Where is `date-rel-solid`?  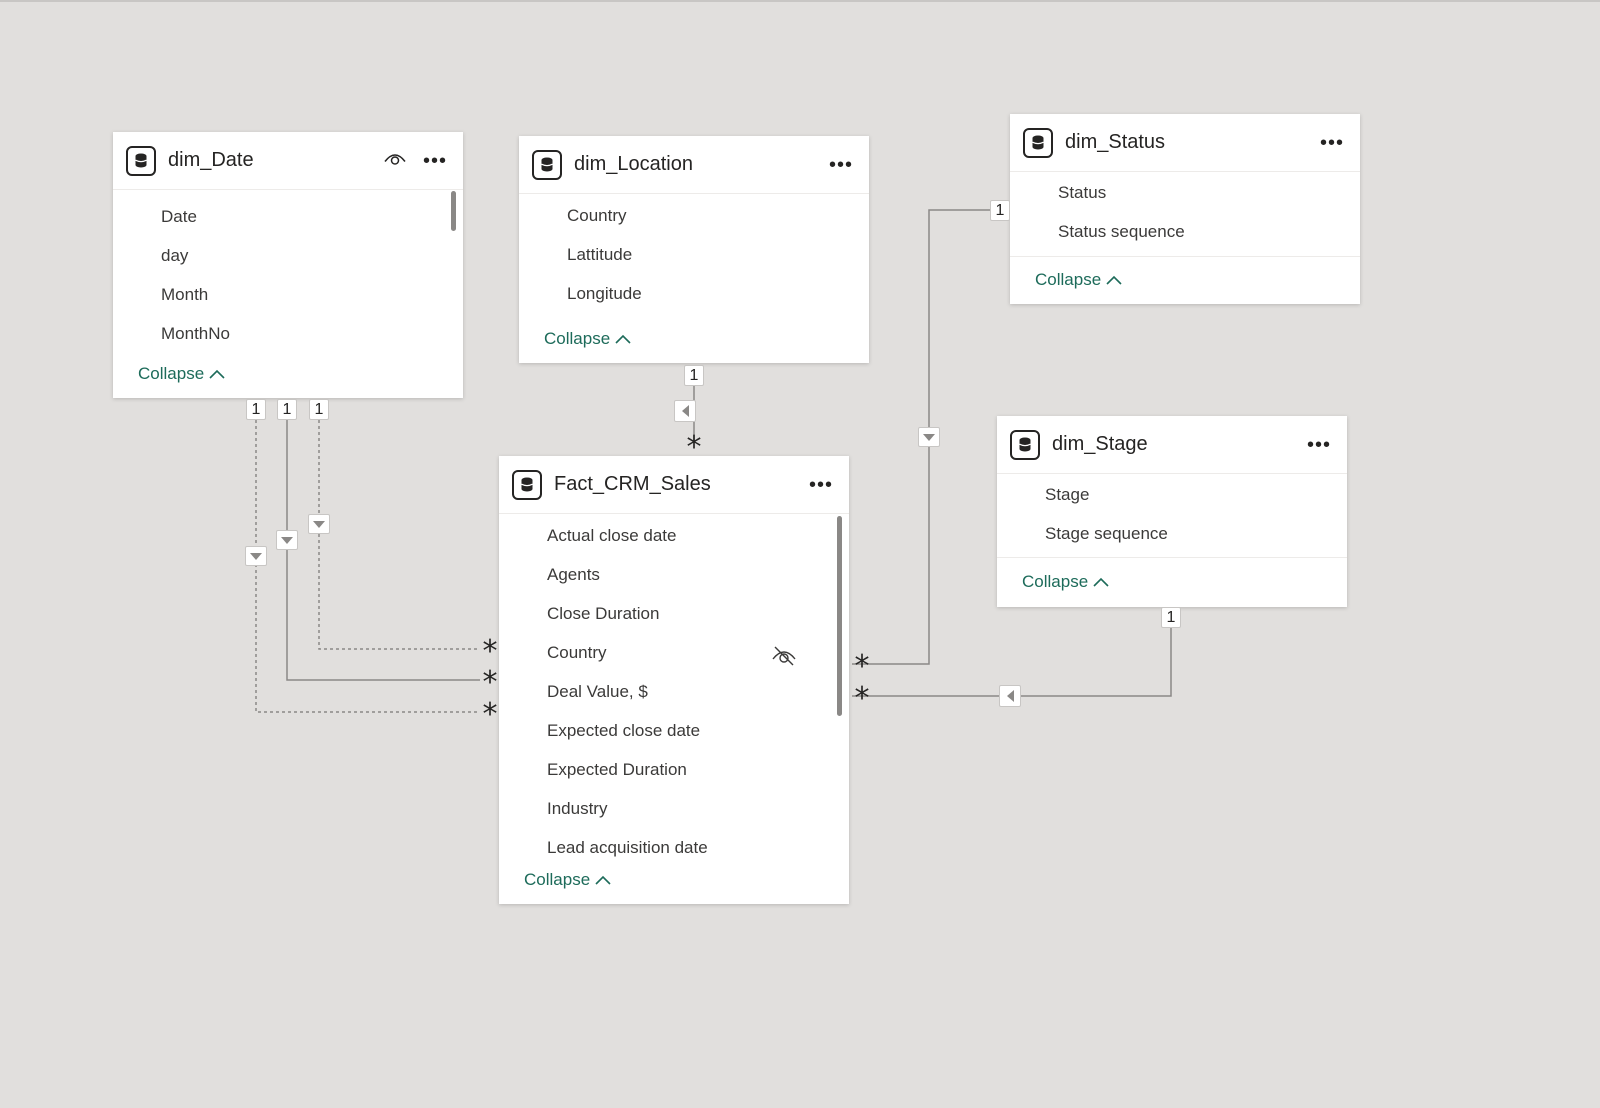 date-rel-solid is located at coordinates (383, 550).